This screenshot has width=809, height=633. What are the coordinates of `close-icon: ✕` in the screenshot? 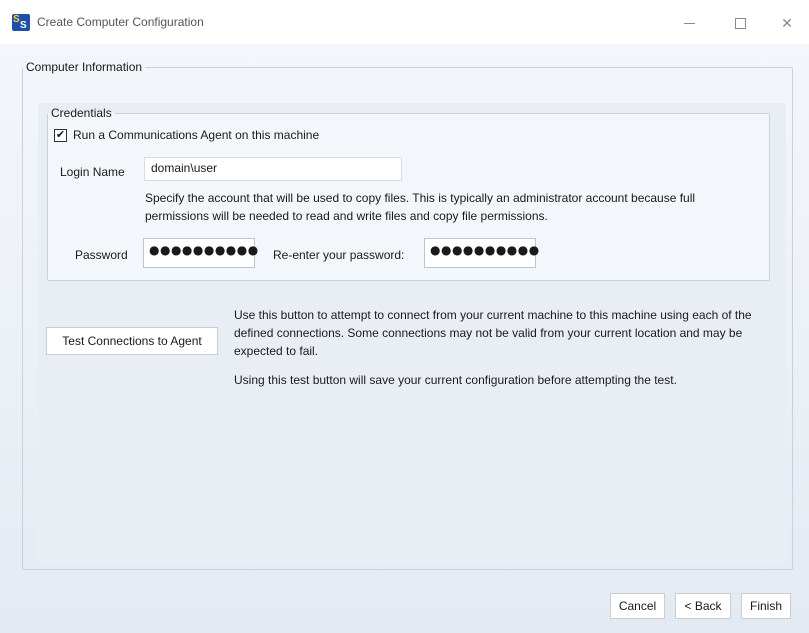 It's located at (787, 22).